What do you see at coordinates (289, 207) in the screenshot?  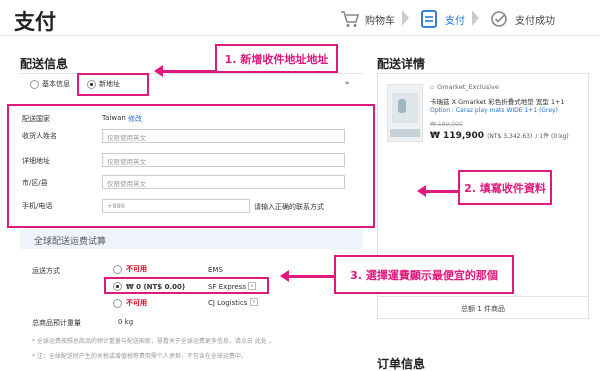 I see `phone-hint: 请输入正确的联系方式` at bounding box center [289, 207].